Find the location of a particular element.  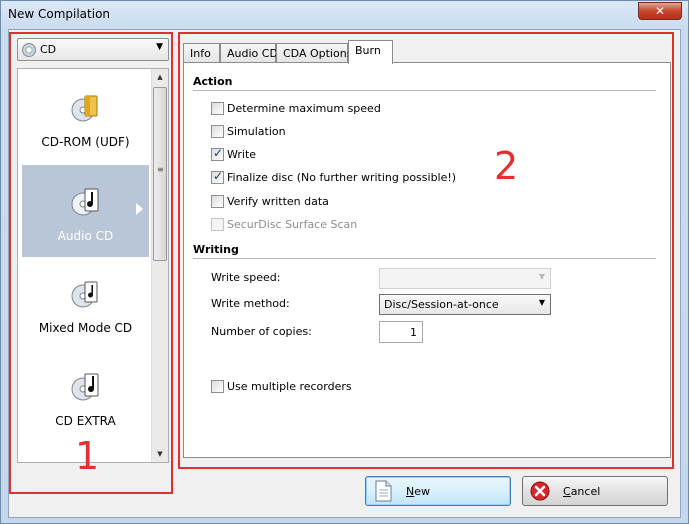

close-button: ✕ is located at coordinates (660, 11).